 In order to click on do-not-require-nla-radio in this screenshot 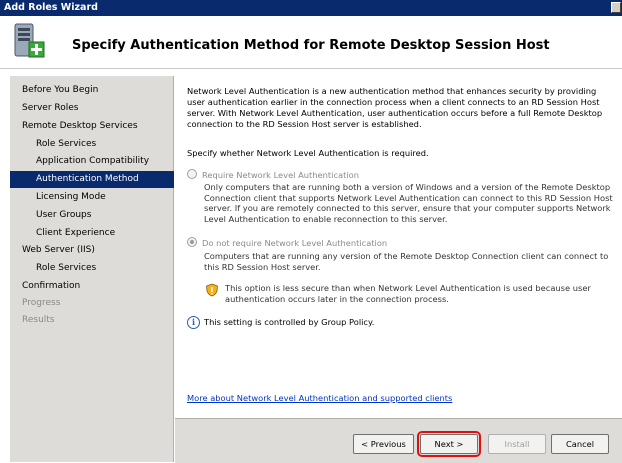, I will do `click(192, 242)`.